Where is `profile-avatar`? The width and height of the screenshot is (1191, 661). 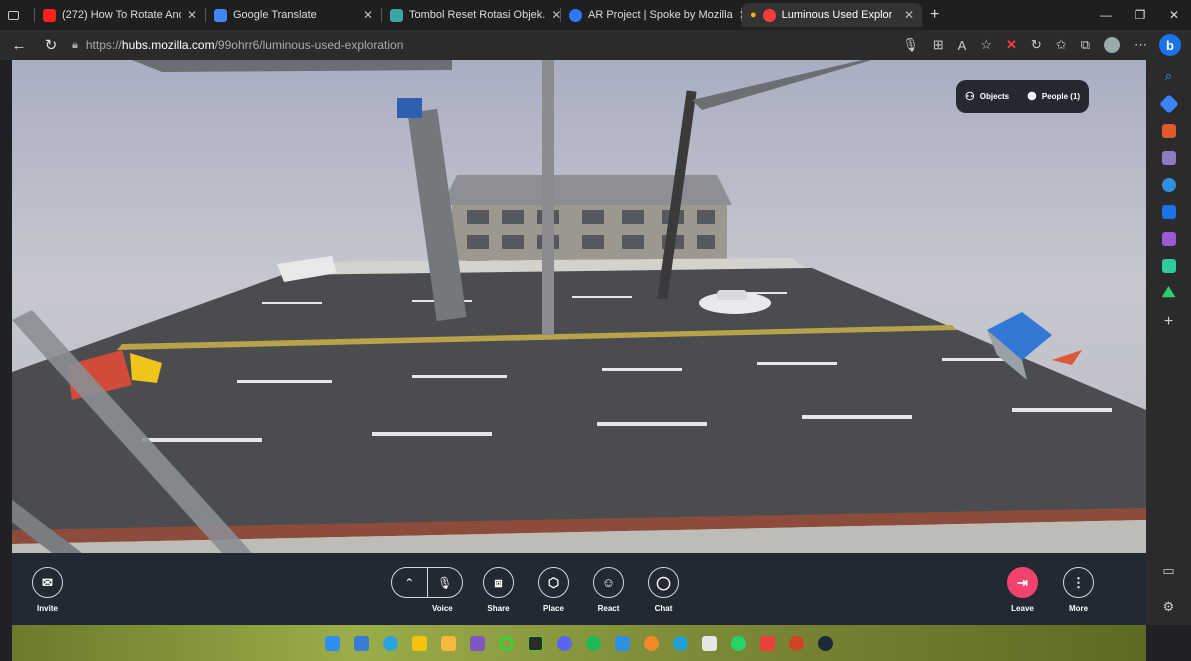 profile-avatar is located at coordinates (1112, 45).